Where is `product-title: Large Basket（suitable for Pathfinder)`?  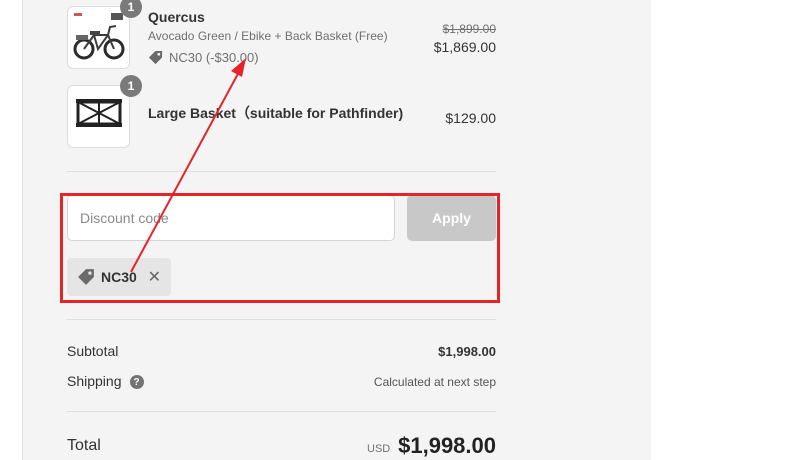
product-title: Large Basket（suitable for Pathfinder) is located at coordinates (276, 113).